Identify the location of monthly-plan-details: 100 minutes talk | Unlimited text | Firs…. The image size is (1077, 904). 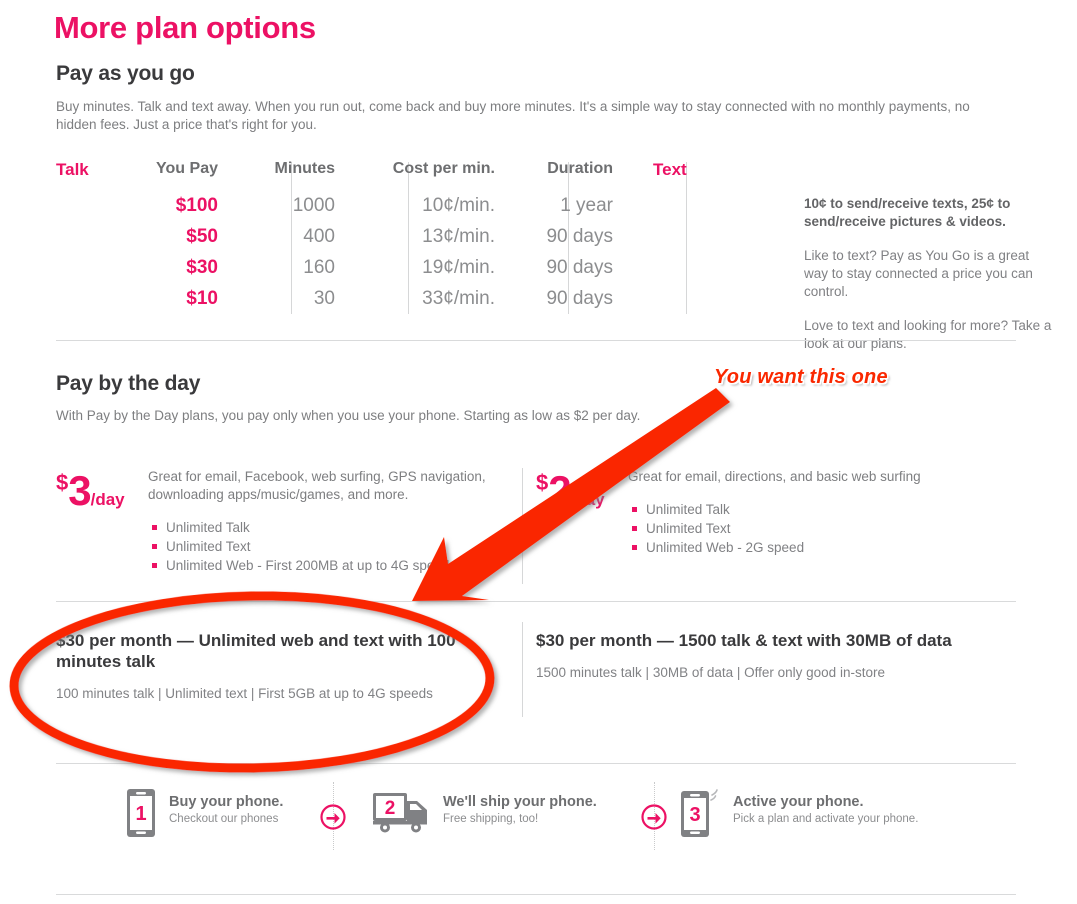
(244, 693).